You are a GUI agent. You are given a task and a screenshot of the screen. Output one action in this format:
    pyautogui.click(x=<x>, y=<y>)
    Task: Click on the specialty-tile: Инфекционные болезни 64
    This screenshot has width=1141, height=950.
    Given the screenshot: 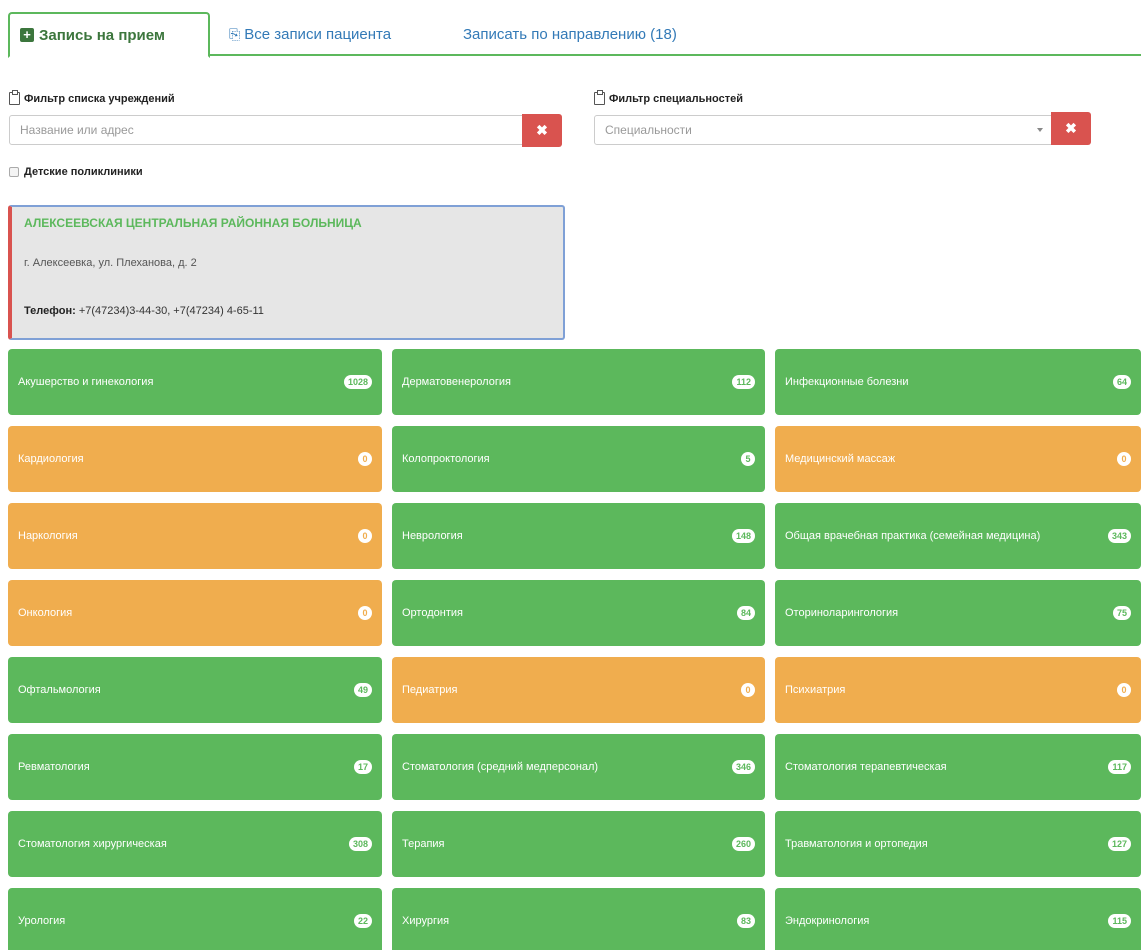 What is the action you would take?
    pyautogui.click(x=958, y=382)
    